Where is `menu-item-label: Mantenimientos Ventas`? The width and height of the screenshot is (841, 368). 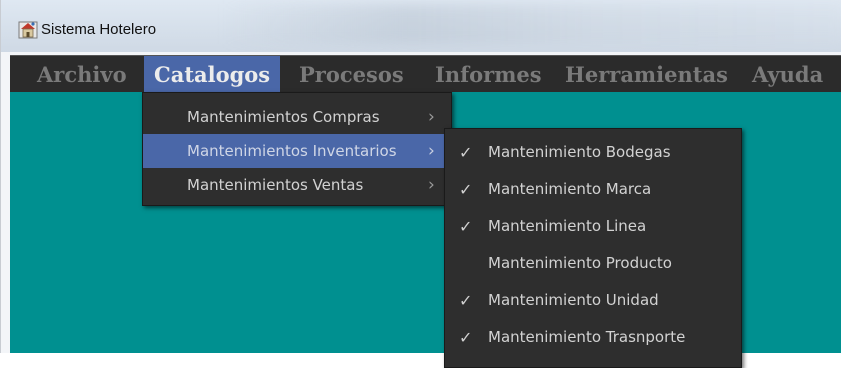 menu-item-label: Mantenimientos Ventas is located at coordinates (275, 185).